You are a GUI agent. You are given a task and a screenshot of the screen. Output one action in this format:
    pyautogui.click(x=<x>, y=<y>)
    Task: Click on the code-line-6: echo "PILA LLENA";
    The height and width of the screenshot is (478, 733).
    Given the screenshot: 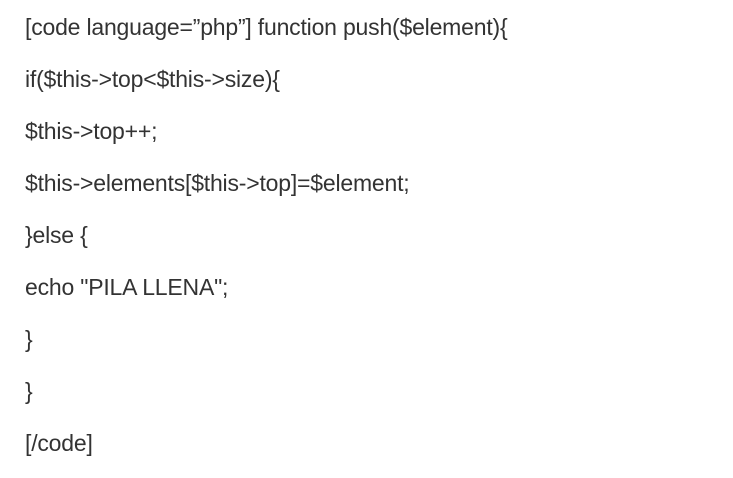 What is the action you would take?
    pyautogui.click(x=127, y=287)
    